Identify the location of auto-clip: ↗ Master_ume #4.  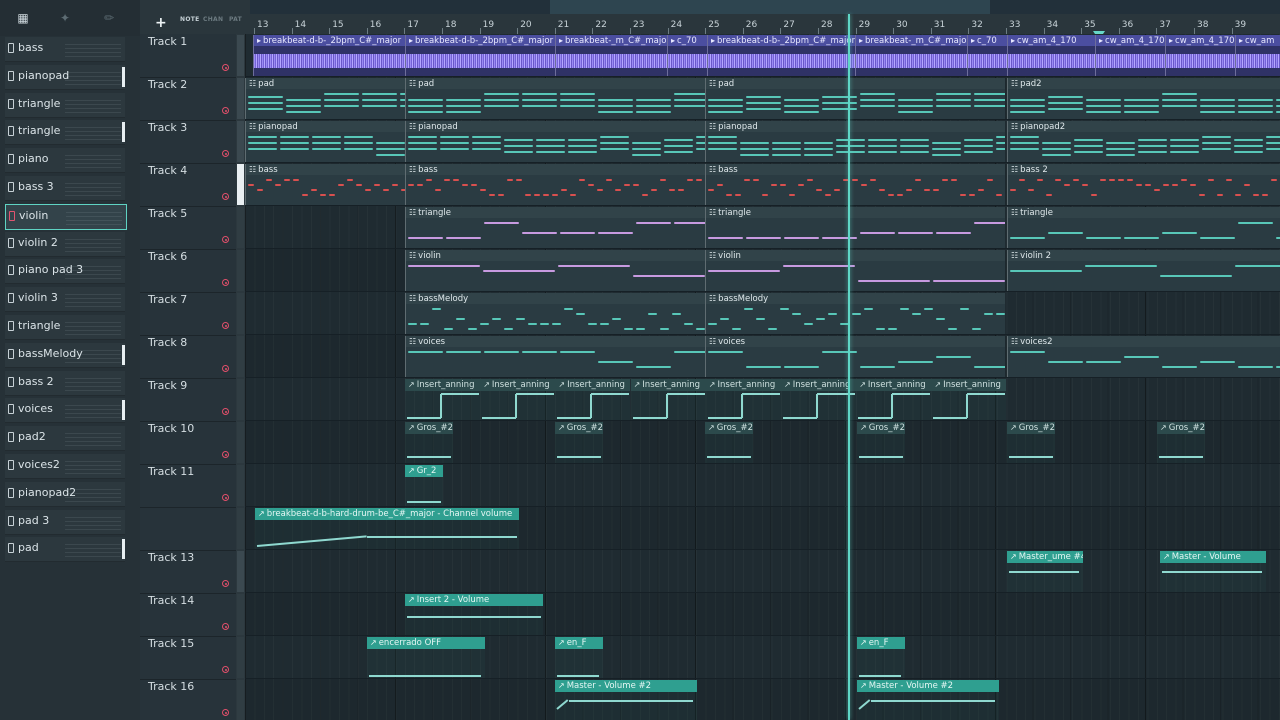
(1045, 571).